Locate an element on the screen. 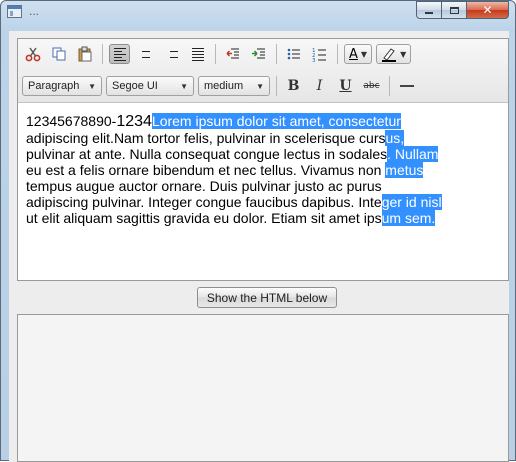 The image size is (516, 462). text-color-label: A is located at coordinates (353, 54).